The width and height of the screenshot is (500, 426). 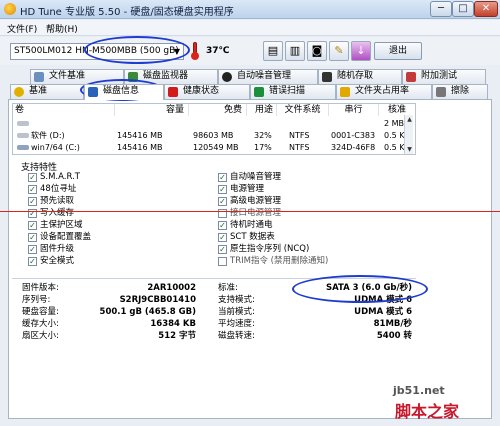 I want to click on sector-label: 扇区大小:, so click(x=40, y=336).